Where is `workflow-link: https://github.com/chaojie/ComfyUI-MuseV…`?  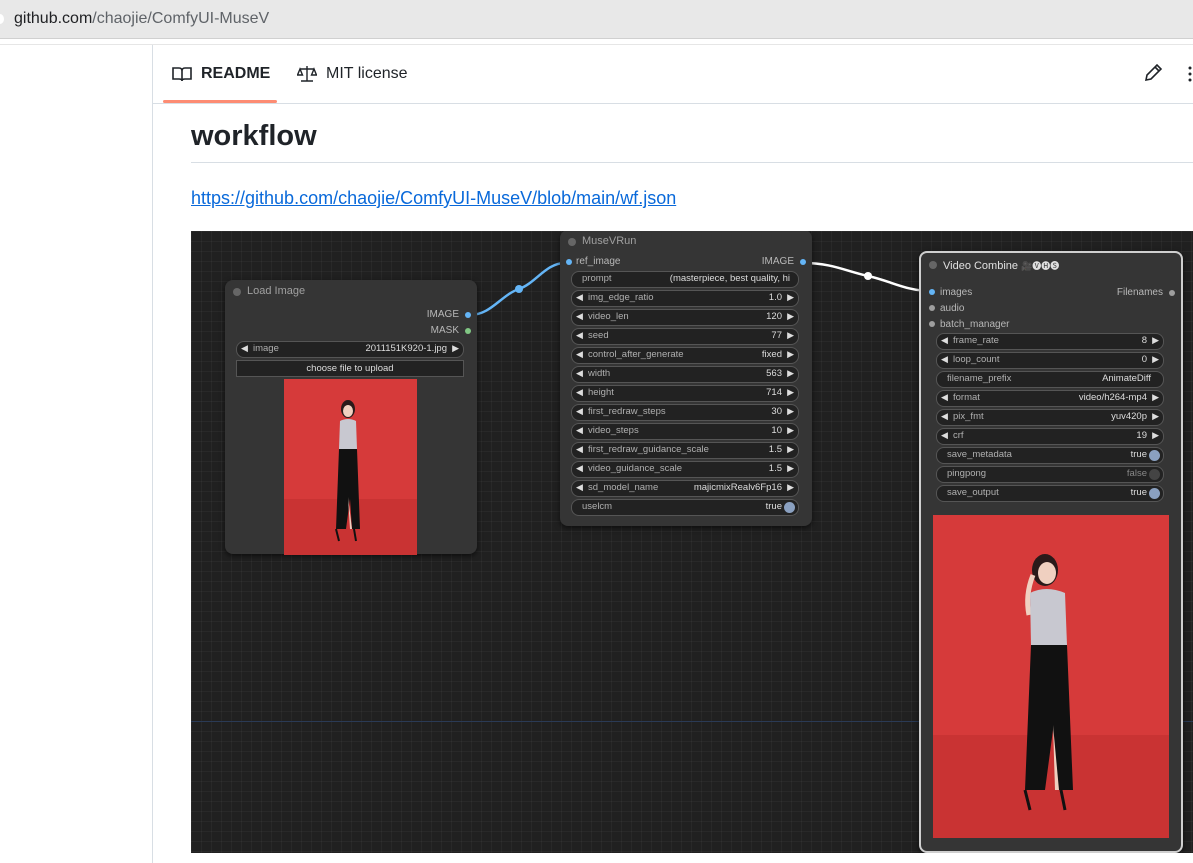 workflow-link: https://github.com/chaojie/ComfyUI-MuseV… is located at coordinates (433, 198).